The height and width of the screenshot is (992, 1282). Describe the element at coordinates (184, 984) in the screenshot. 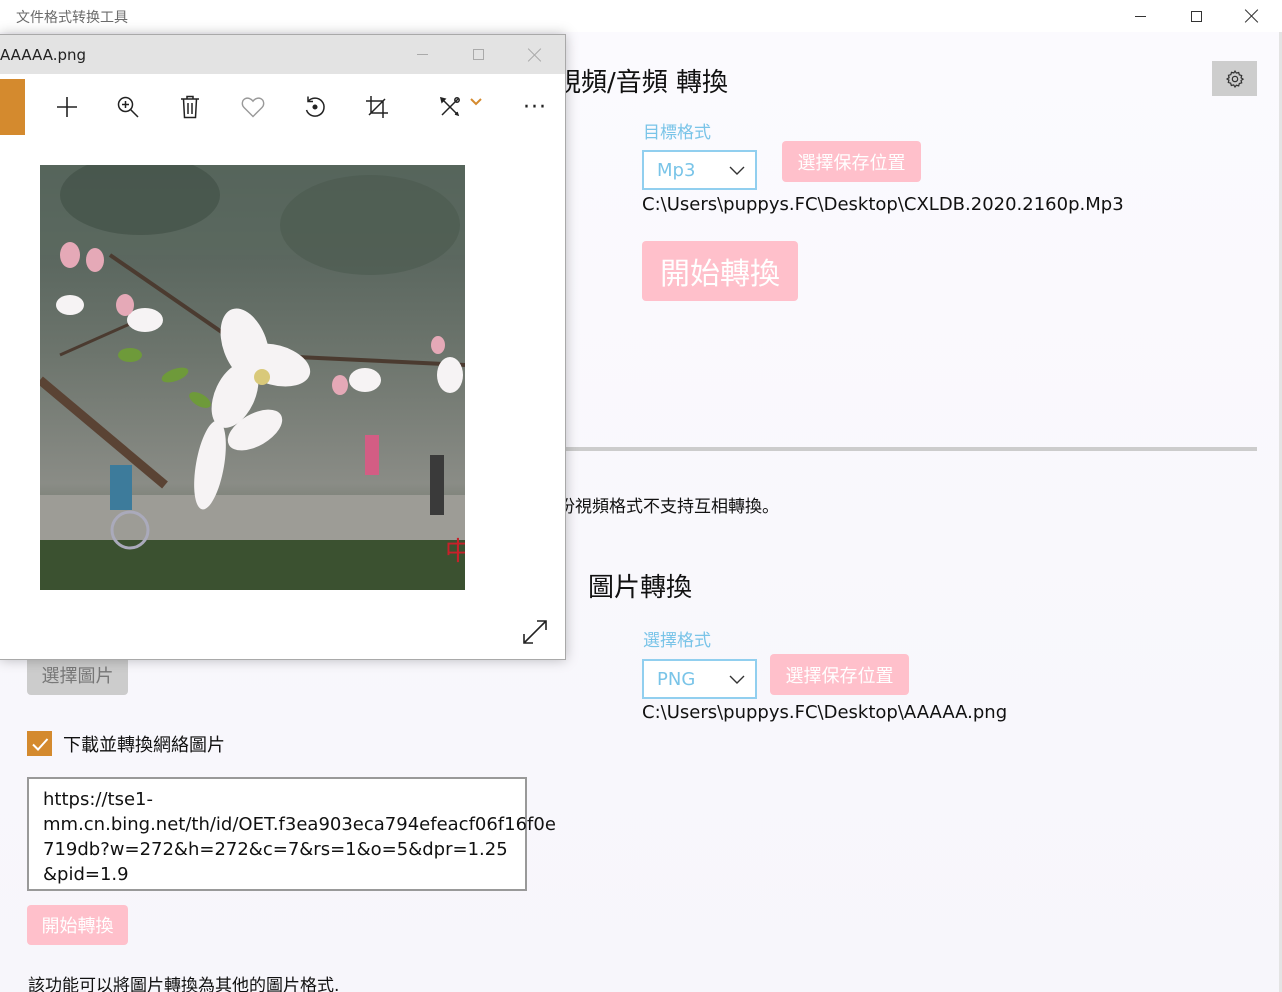

I see `image-function-description: 該功能可以將圖片轉換為其他的圖片格式.` at that location.